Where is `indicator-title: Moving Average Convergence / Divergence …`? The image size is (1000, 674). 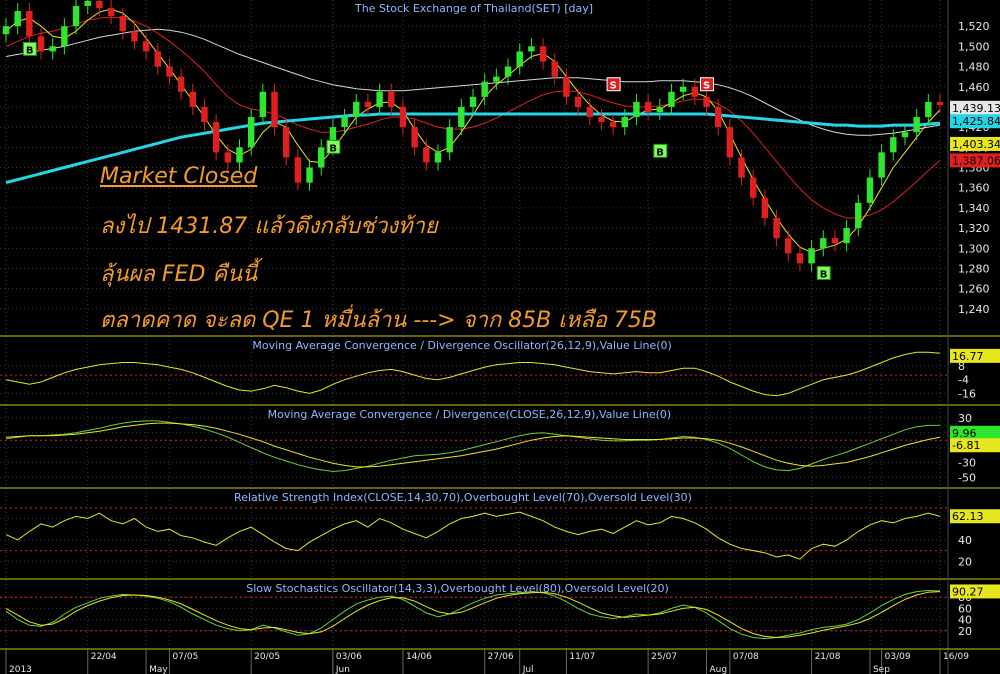
indicator-title: Moving Average Convergence / Divergence … is located at coordinates (461, 345).